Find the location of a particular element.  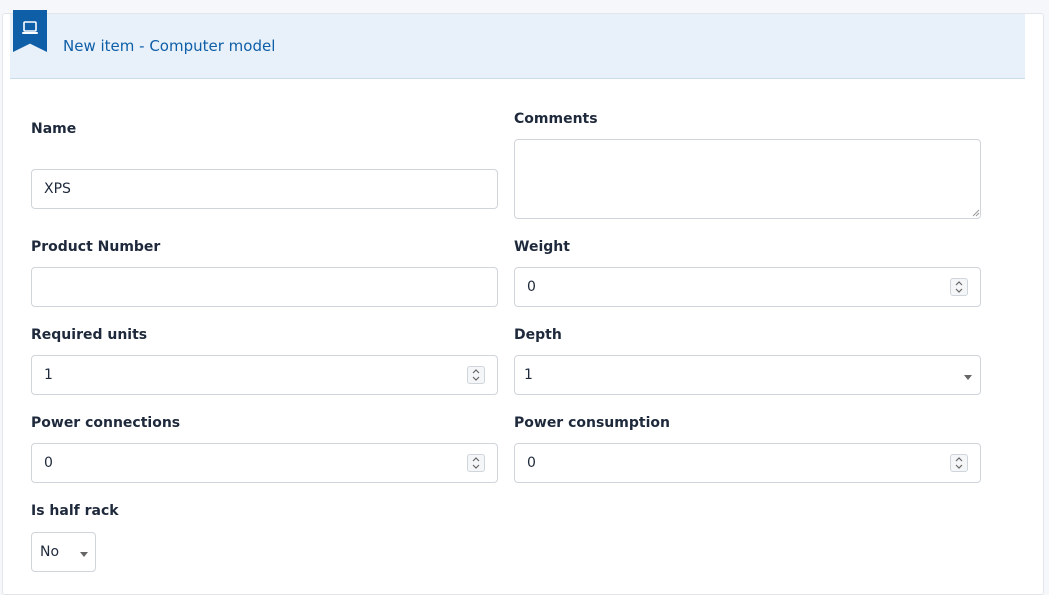

is-half-rack-label: Is half rack is located at coordinates (75, 511).